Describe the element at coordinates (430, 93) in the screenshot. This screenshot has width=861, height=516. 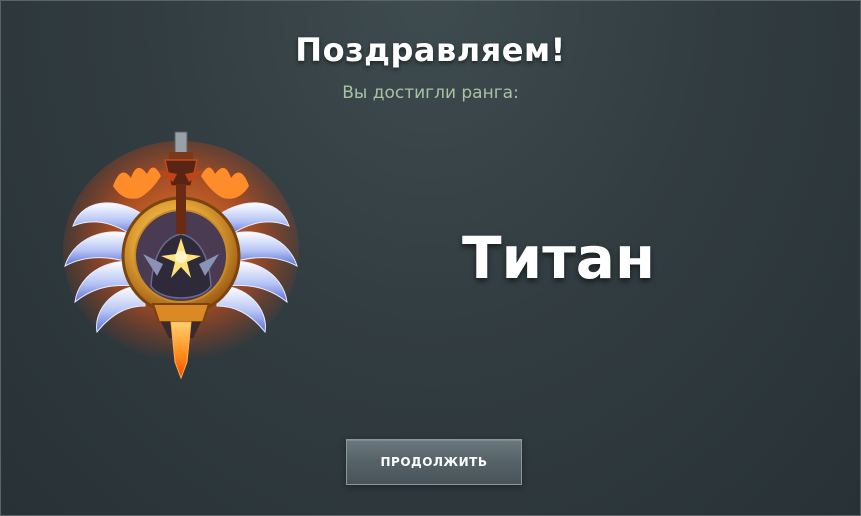
I see `dialog-subtitle: Вы достигли ранга:` at that location.